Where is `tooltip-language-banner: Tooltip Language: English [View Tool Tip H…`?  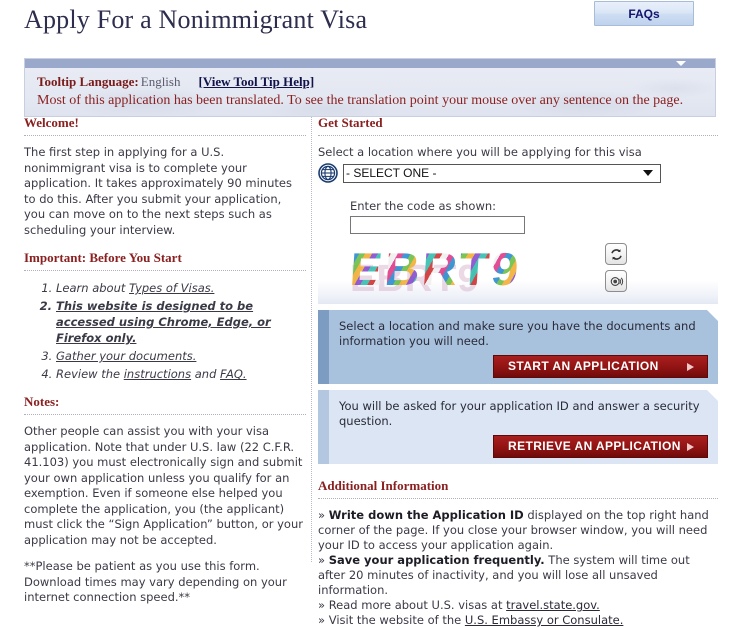
tooltip-language-banner: Tooltip Language: English [View Tool Tip H… is located at coordinates (370, 87).